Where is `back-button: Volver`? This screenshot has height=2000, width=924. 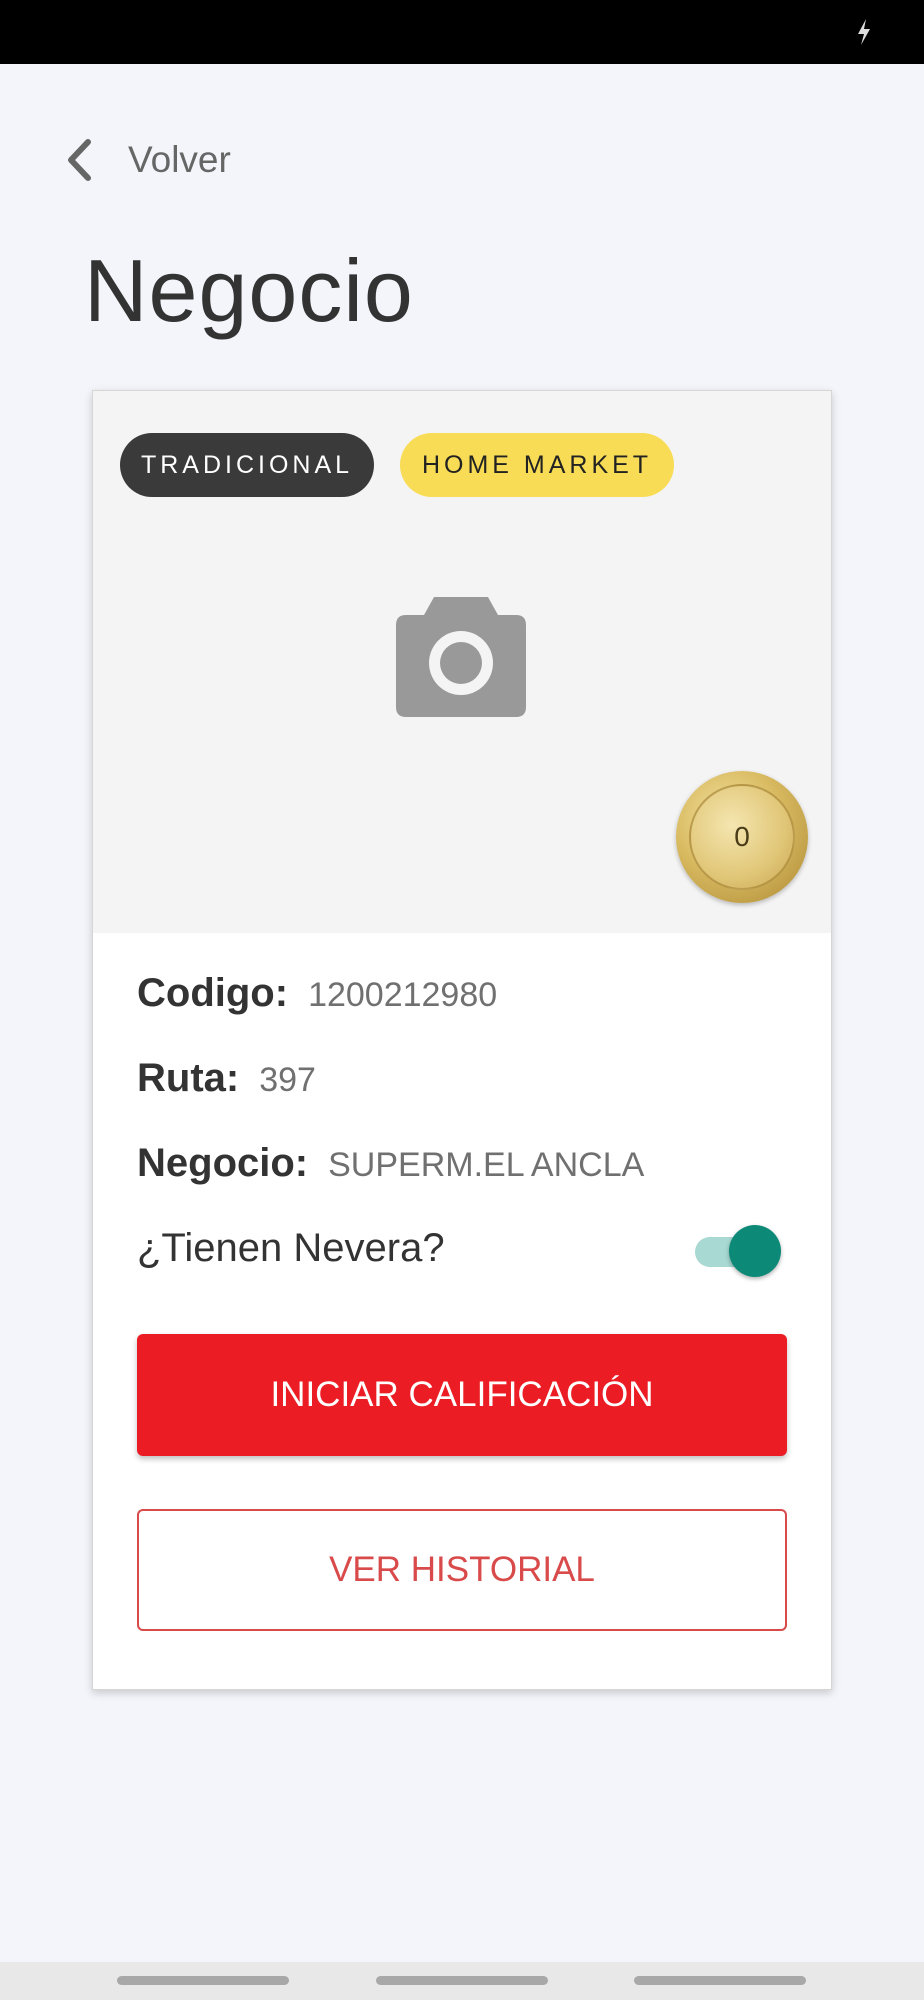 back-button: Volver is located at coordinates (147, 160).